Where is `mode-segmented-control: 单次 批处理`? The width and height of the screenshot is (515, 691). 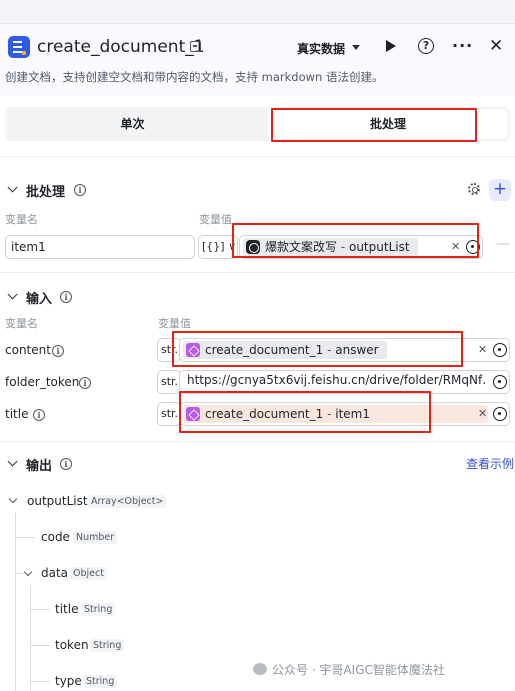 mode-segmented-control: 单次 批处理 is located at coordinates (257, 124).